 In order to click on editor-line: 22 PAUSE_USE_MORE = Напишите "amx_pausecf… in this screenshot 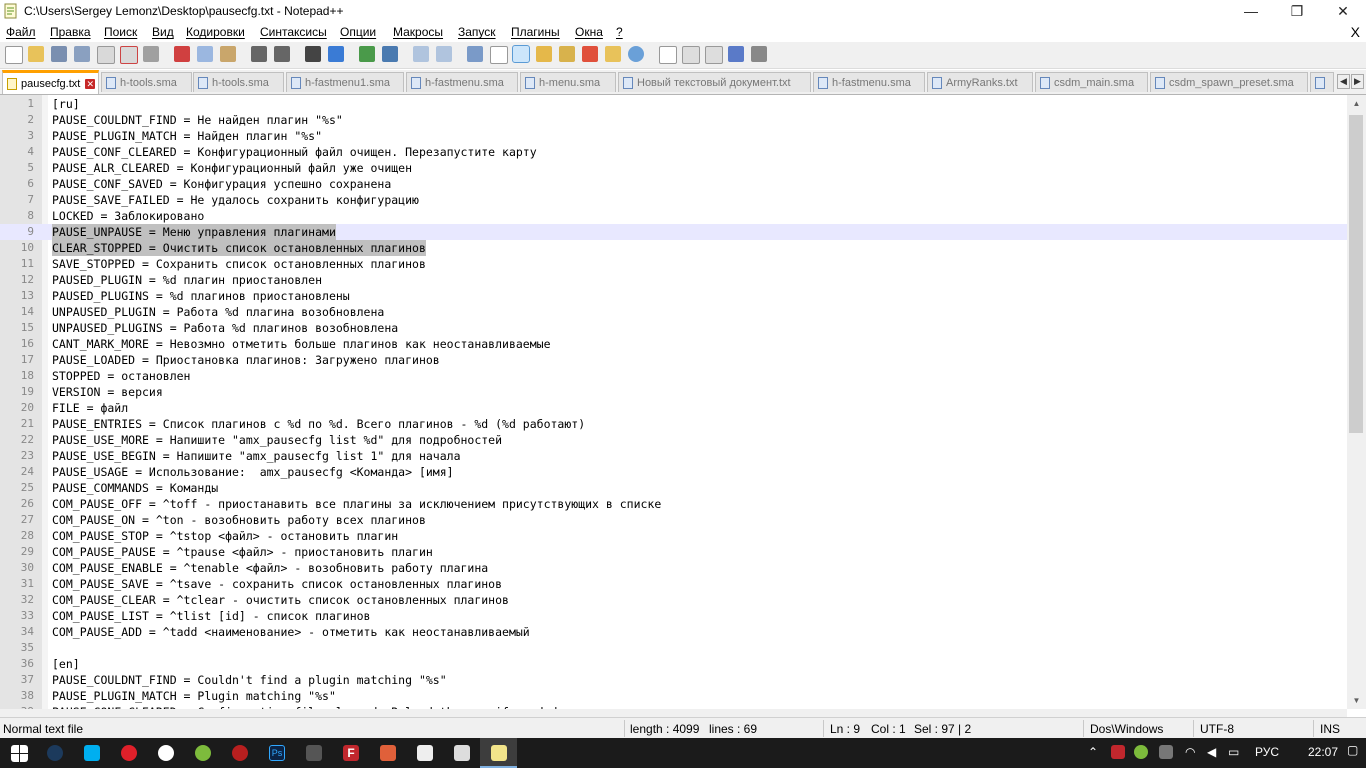, I will do `click(673, 440)`.